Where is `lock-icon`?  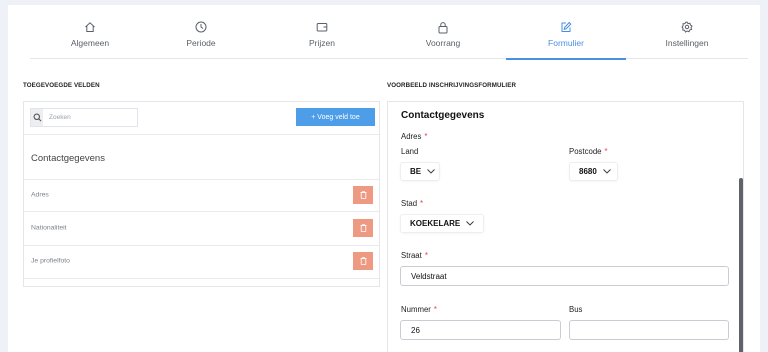 lock-icon is located at coordinates (443, 28).